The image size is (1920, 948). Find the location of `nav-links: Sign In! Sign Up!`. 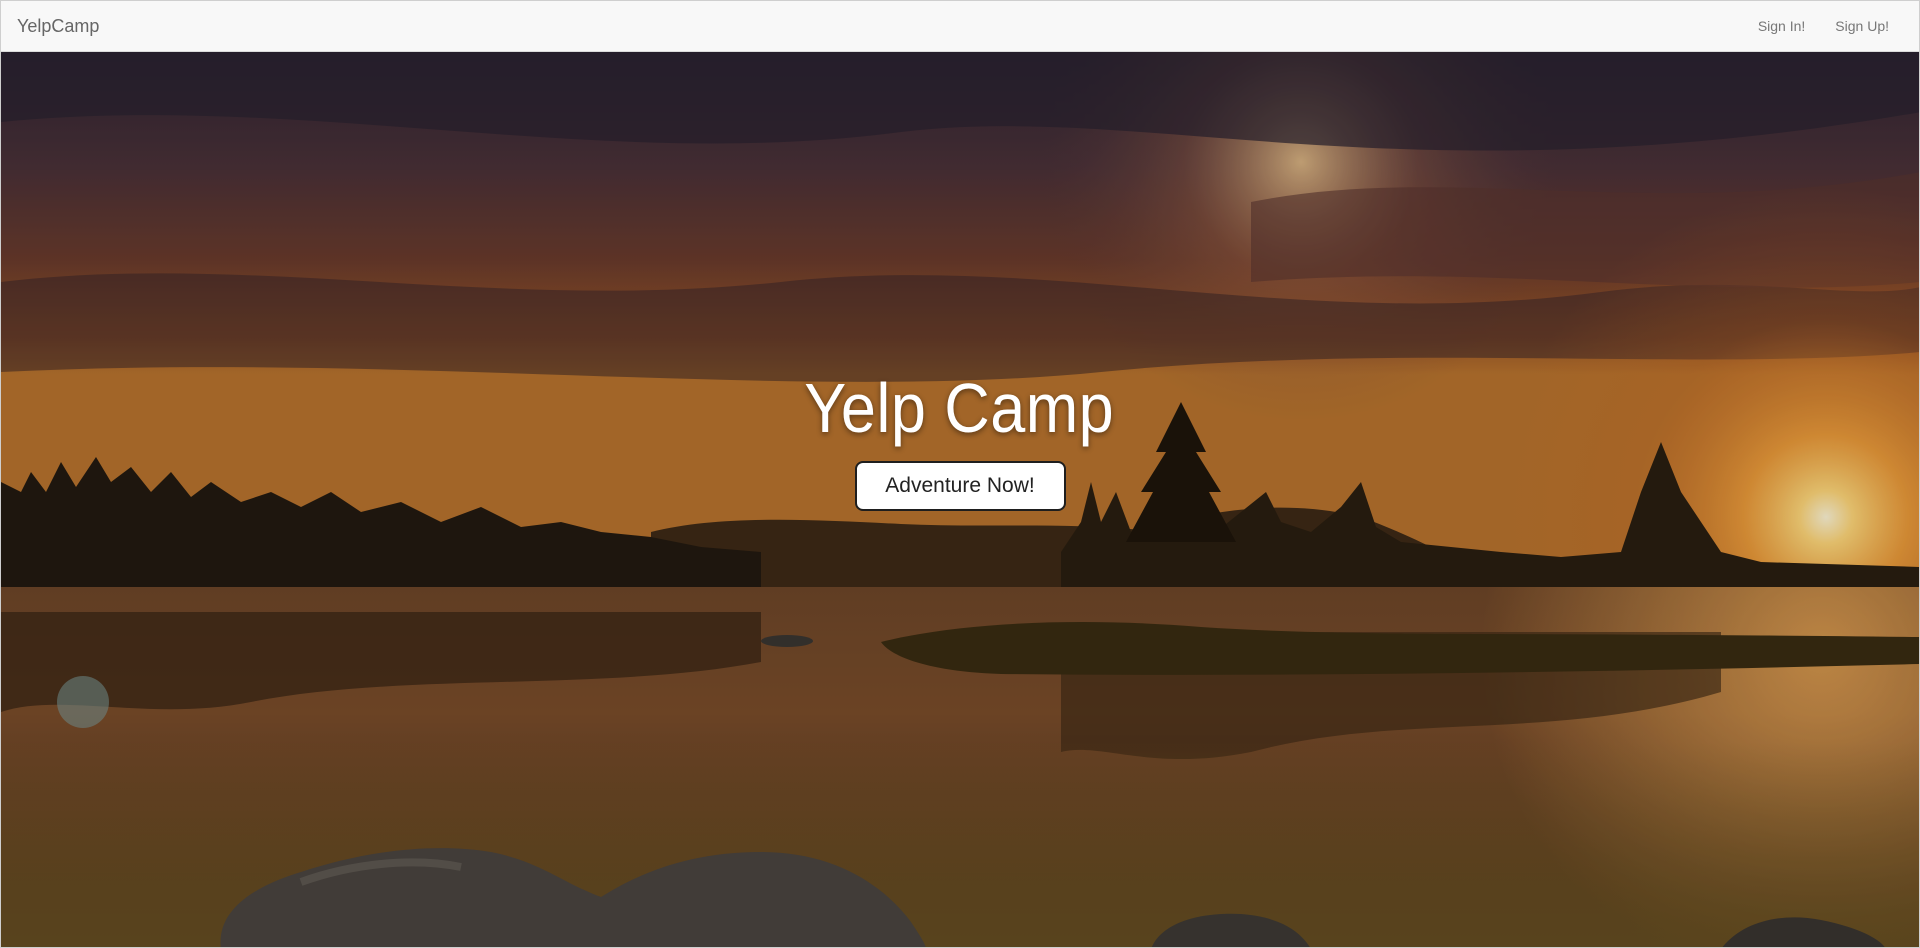

nav-links: Sign In! Sign Up! is located at coordinates (1830, 26).